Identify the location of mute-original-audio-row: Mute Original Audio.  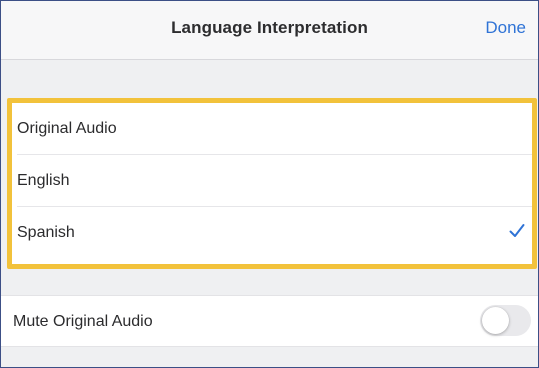
(269, 321).